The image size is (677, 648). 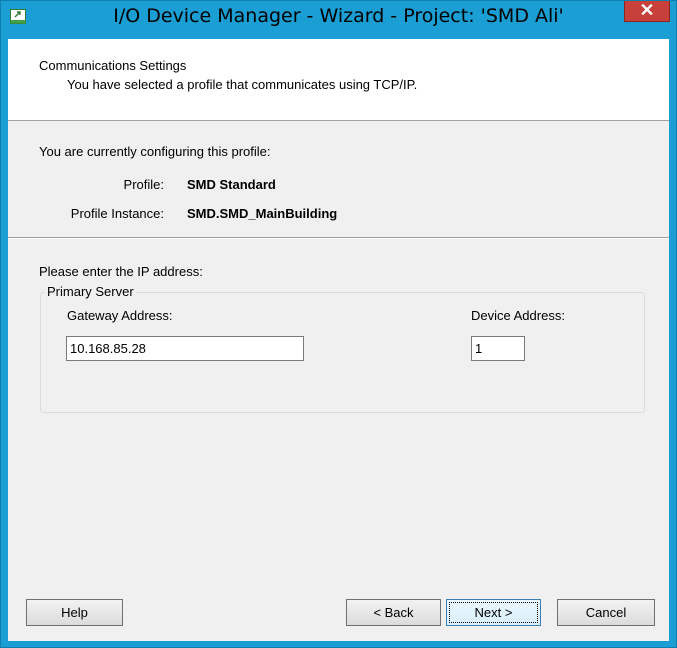 I want to click on gateway-address-label: Gateway Address:, so click(x=120, y=315).